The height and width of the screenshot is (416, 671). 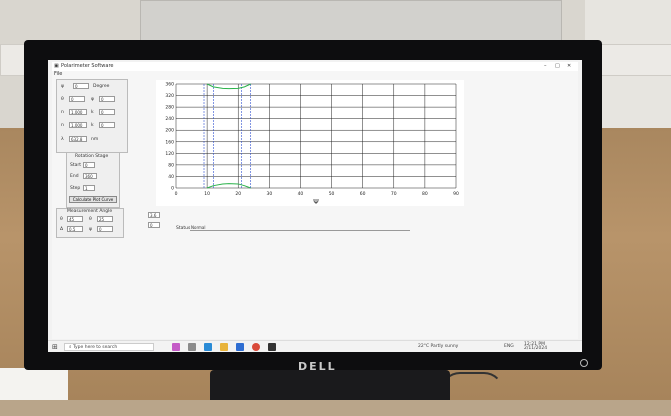 I want to click on clock-date: 2/11/2024, so click(x=536, y=348).